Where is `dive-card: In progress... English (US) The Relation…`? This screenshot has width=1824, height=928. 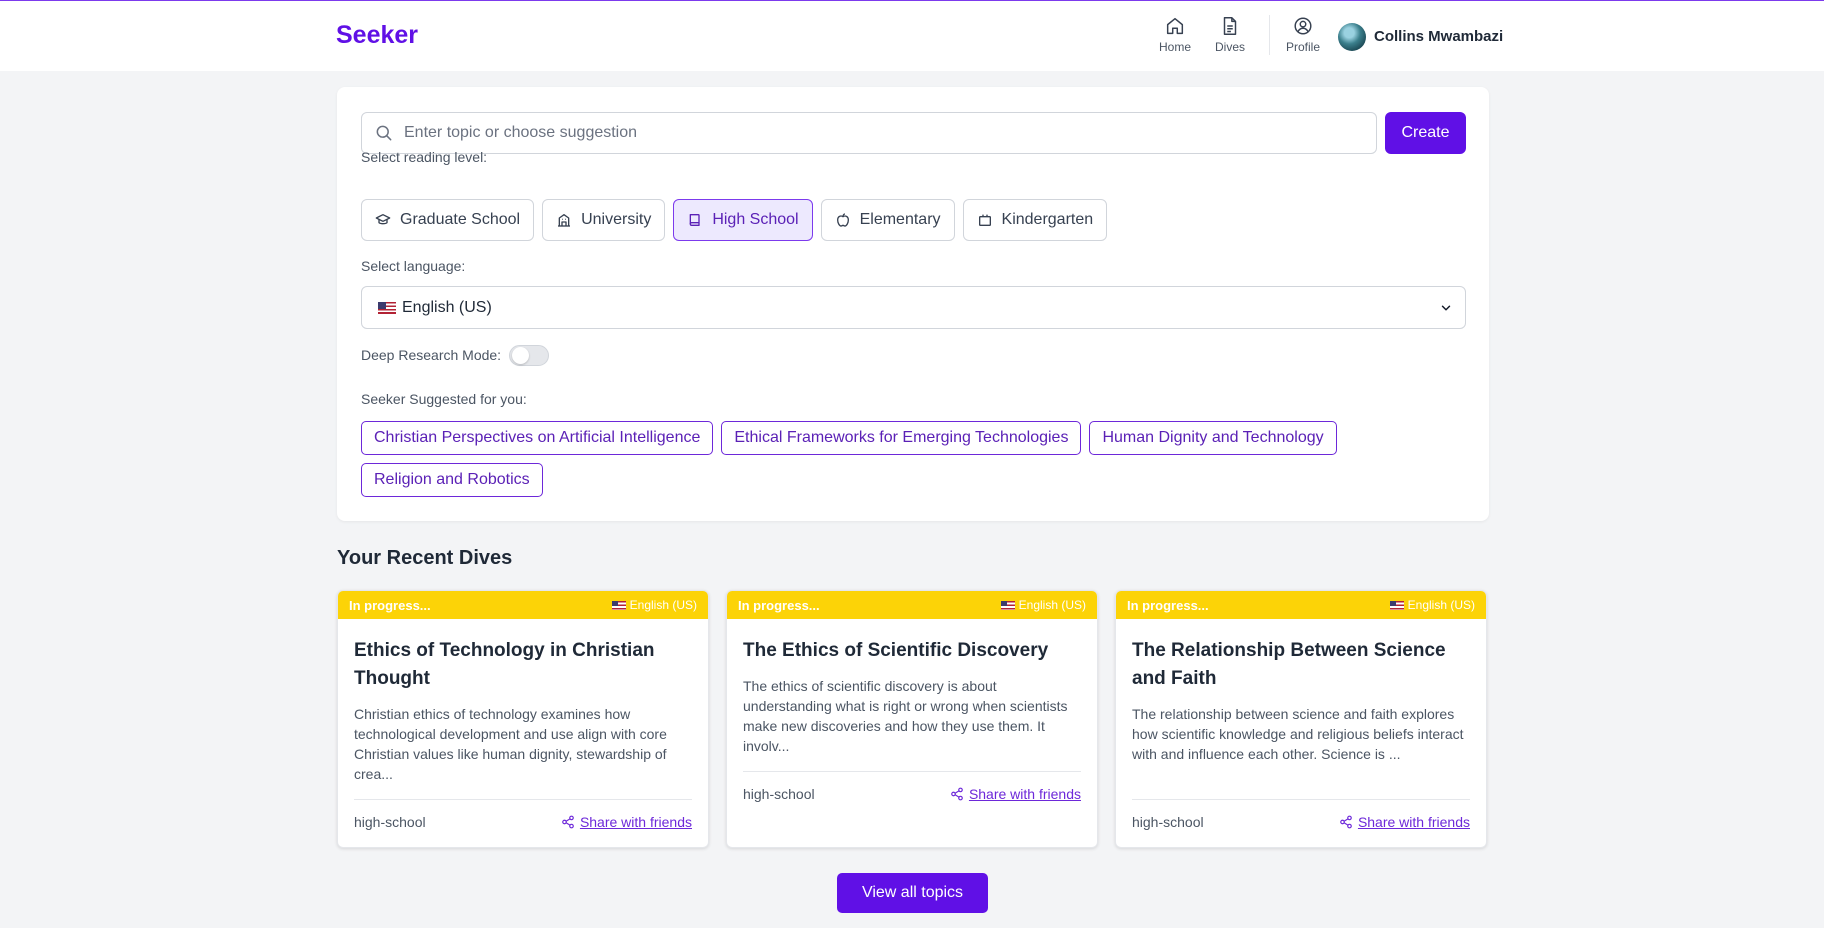 dive-card: In progress... English (US) The Relation… is located at coordinates (1301, 719).